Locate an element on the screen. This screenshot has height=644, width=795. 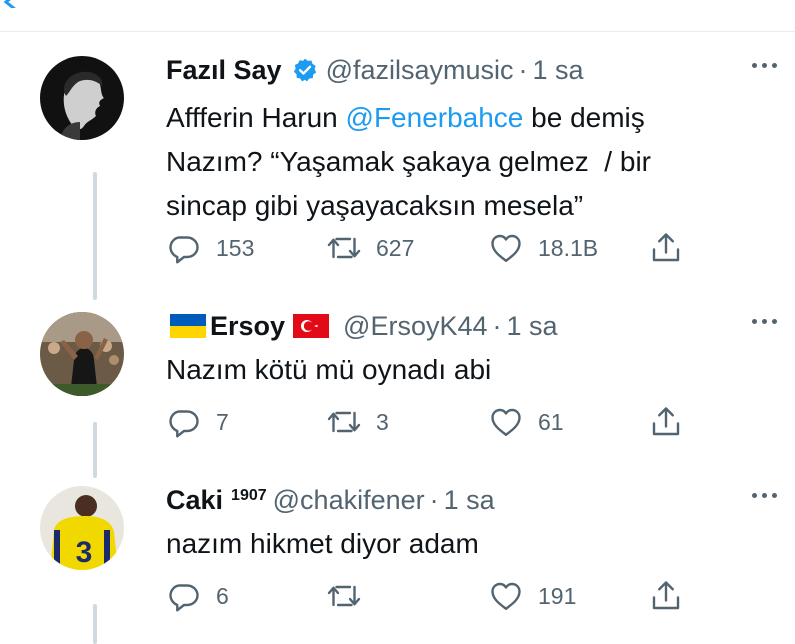
like-button: 18.1B is located at coordinates (543, 248).